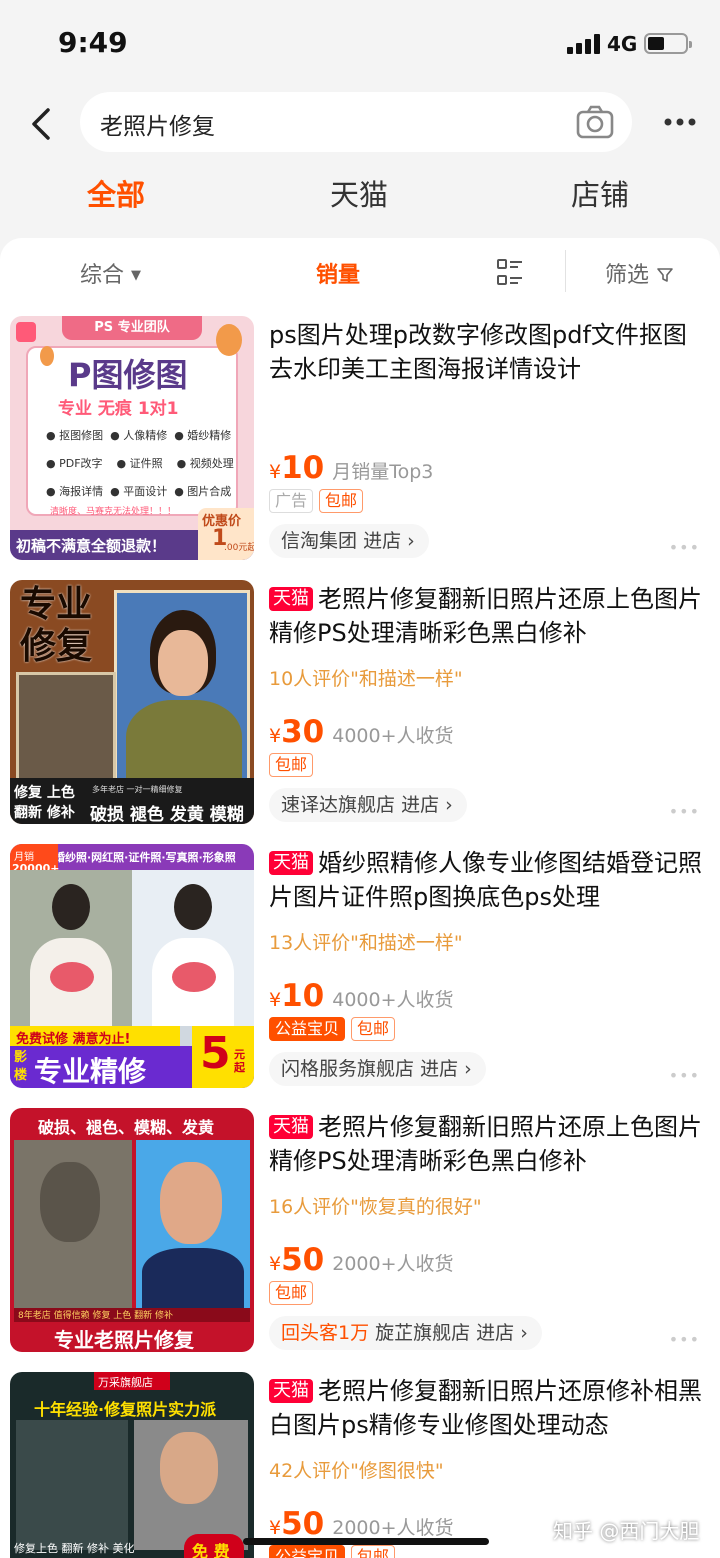  Describe the element at coordinates (294, 766) in the screenshot. I see `tag-list: 包邮` at that location.